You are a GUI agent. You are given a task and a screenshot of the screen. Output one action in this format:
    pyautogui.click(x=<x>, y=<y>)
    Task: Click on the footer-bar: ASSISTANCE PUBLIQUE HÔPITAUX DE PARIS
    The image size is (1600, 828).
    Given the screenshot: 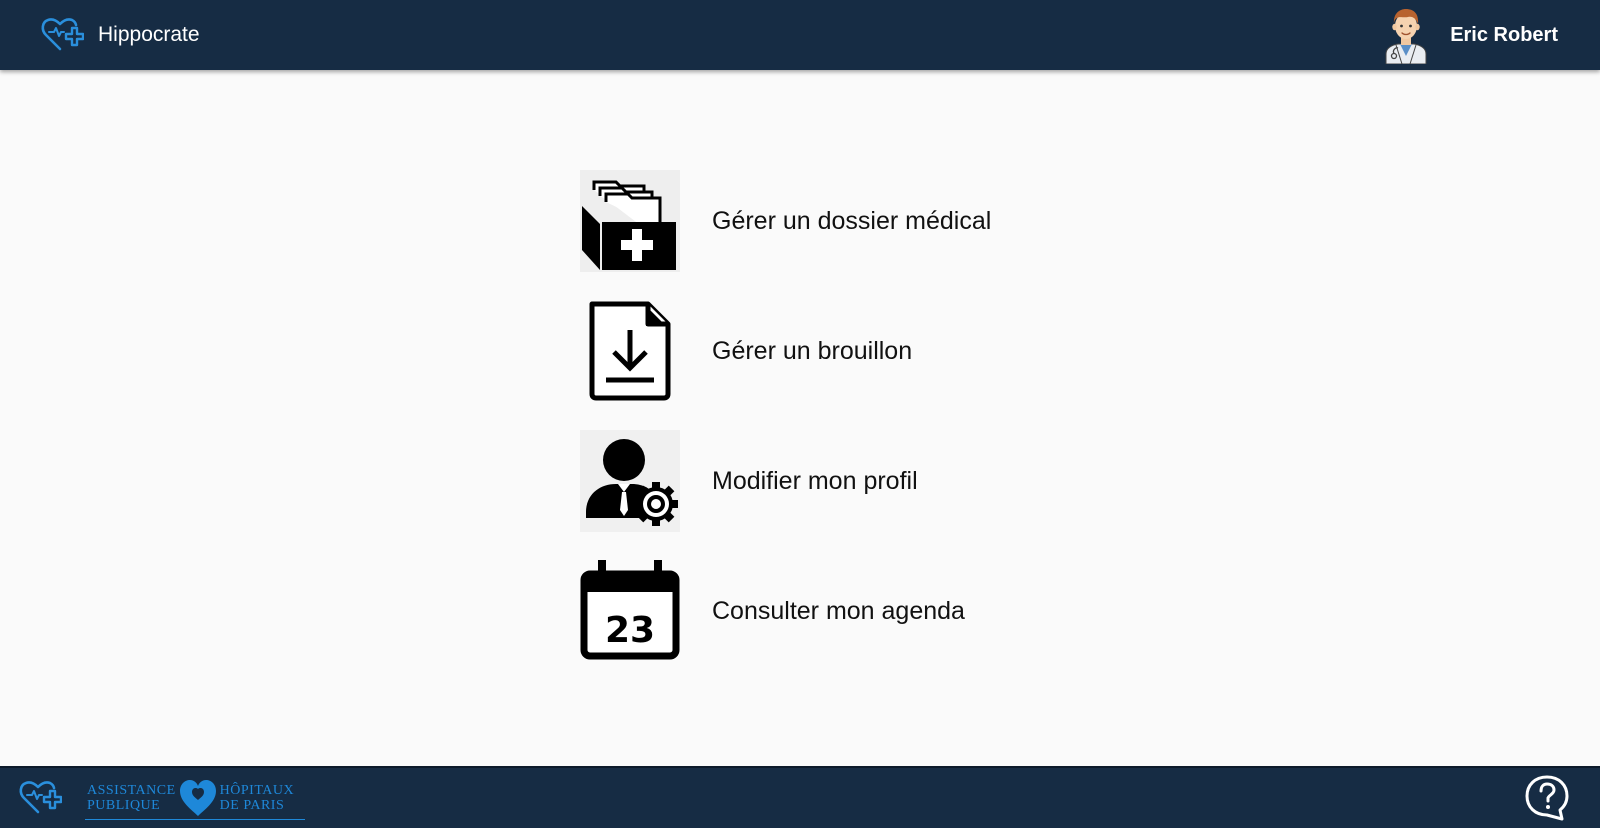 What is the action you would take?
    pyautogui.click(x=800, y=797)
    